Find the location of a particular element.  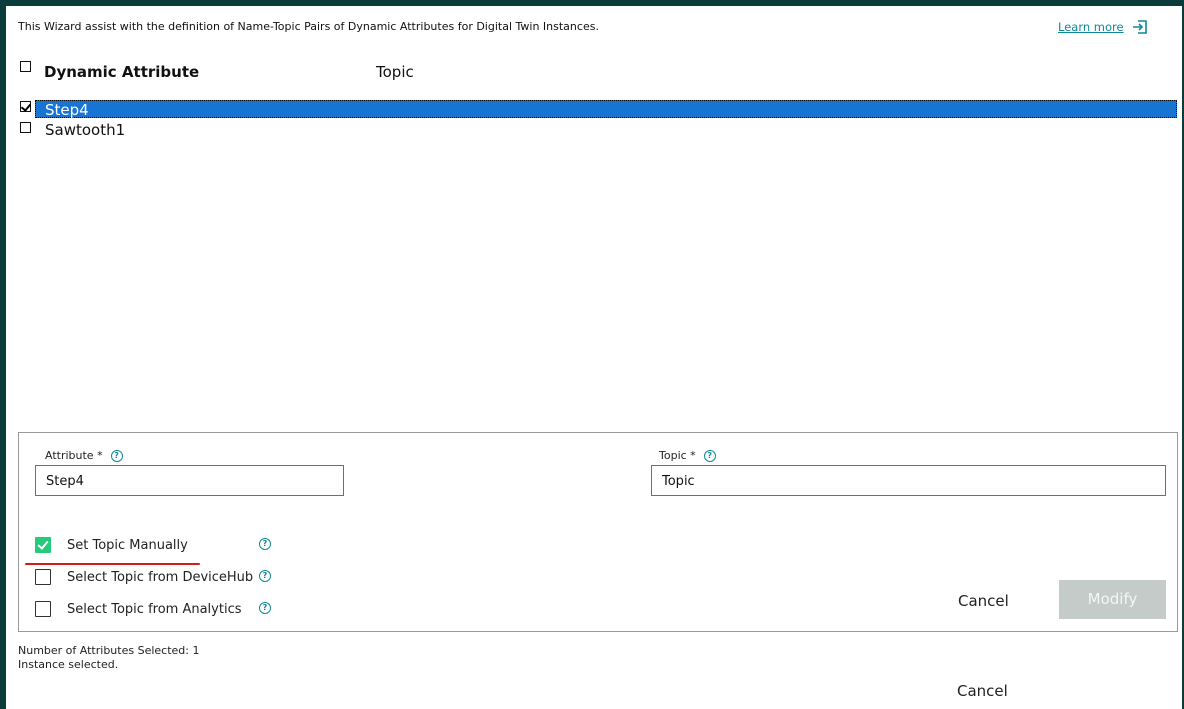

attribute-input: Step4 is located at coordinates (189, 480).